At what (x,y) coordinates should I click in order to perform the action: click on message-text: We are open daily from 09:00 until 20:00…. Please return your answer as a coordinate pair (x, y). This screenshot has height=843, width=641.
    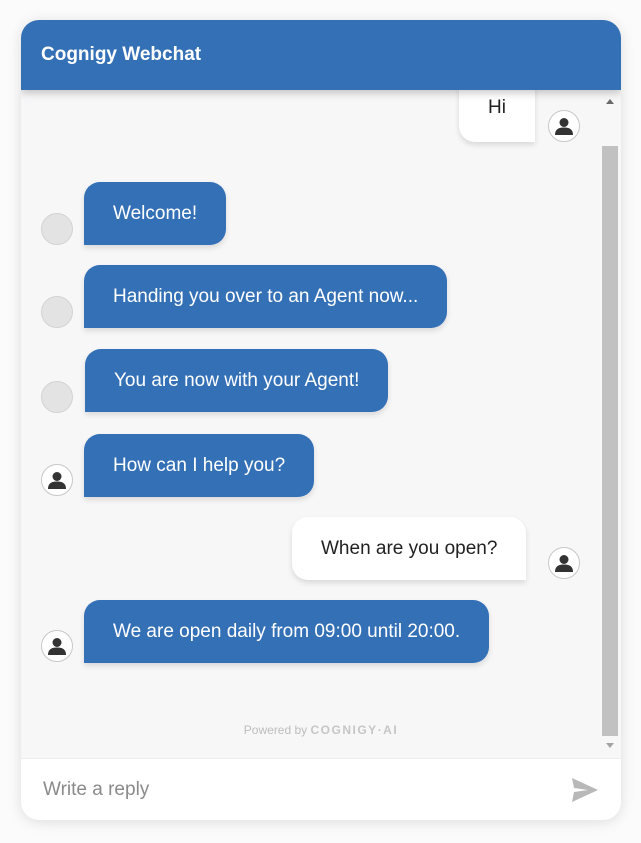
    Looking at the image, I should click on (287, 631).